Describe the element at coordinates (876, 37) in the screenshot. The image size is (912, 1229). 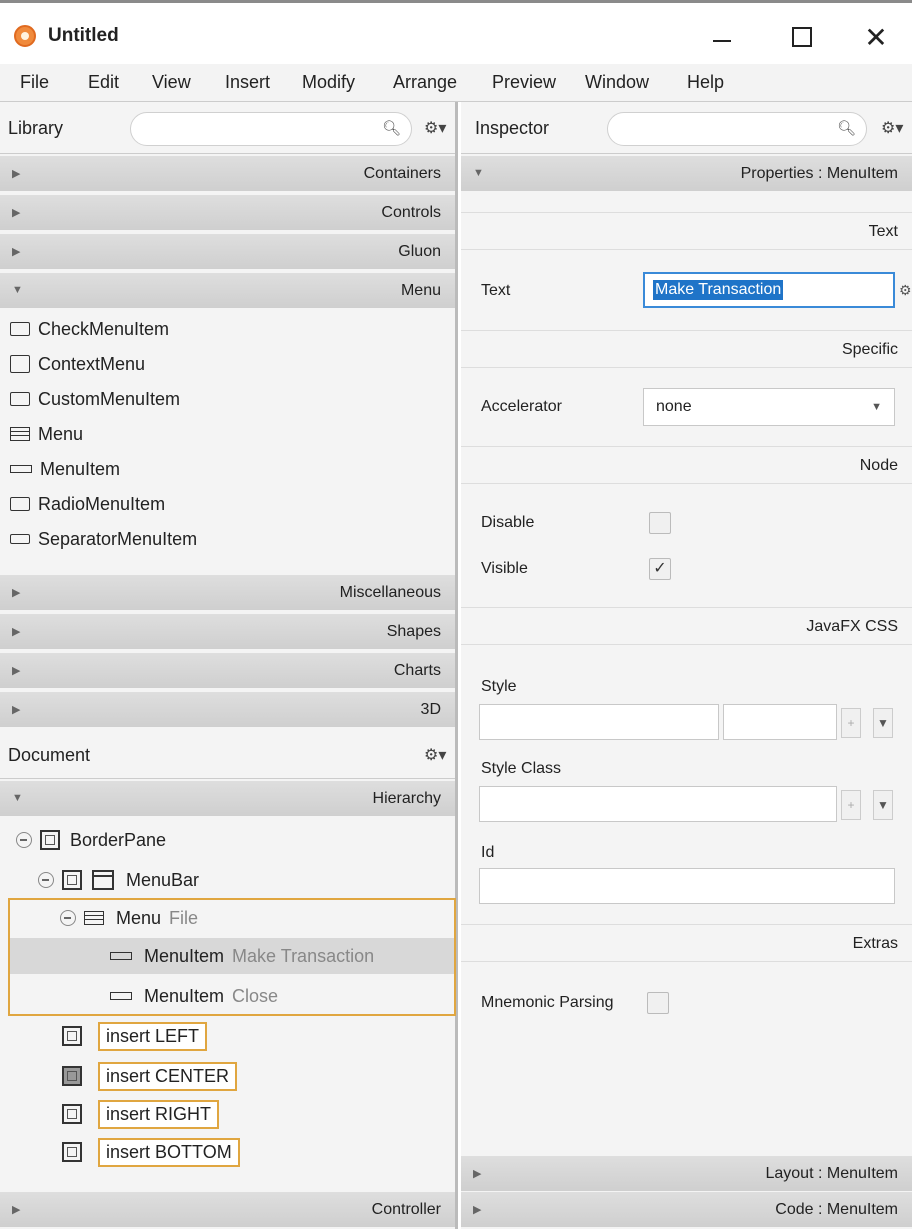
I see `close-icon: ✕` at that location.